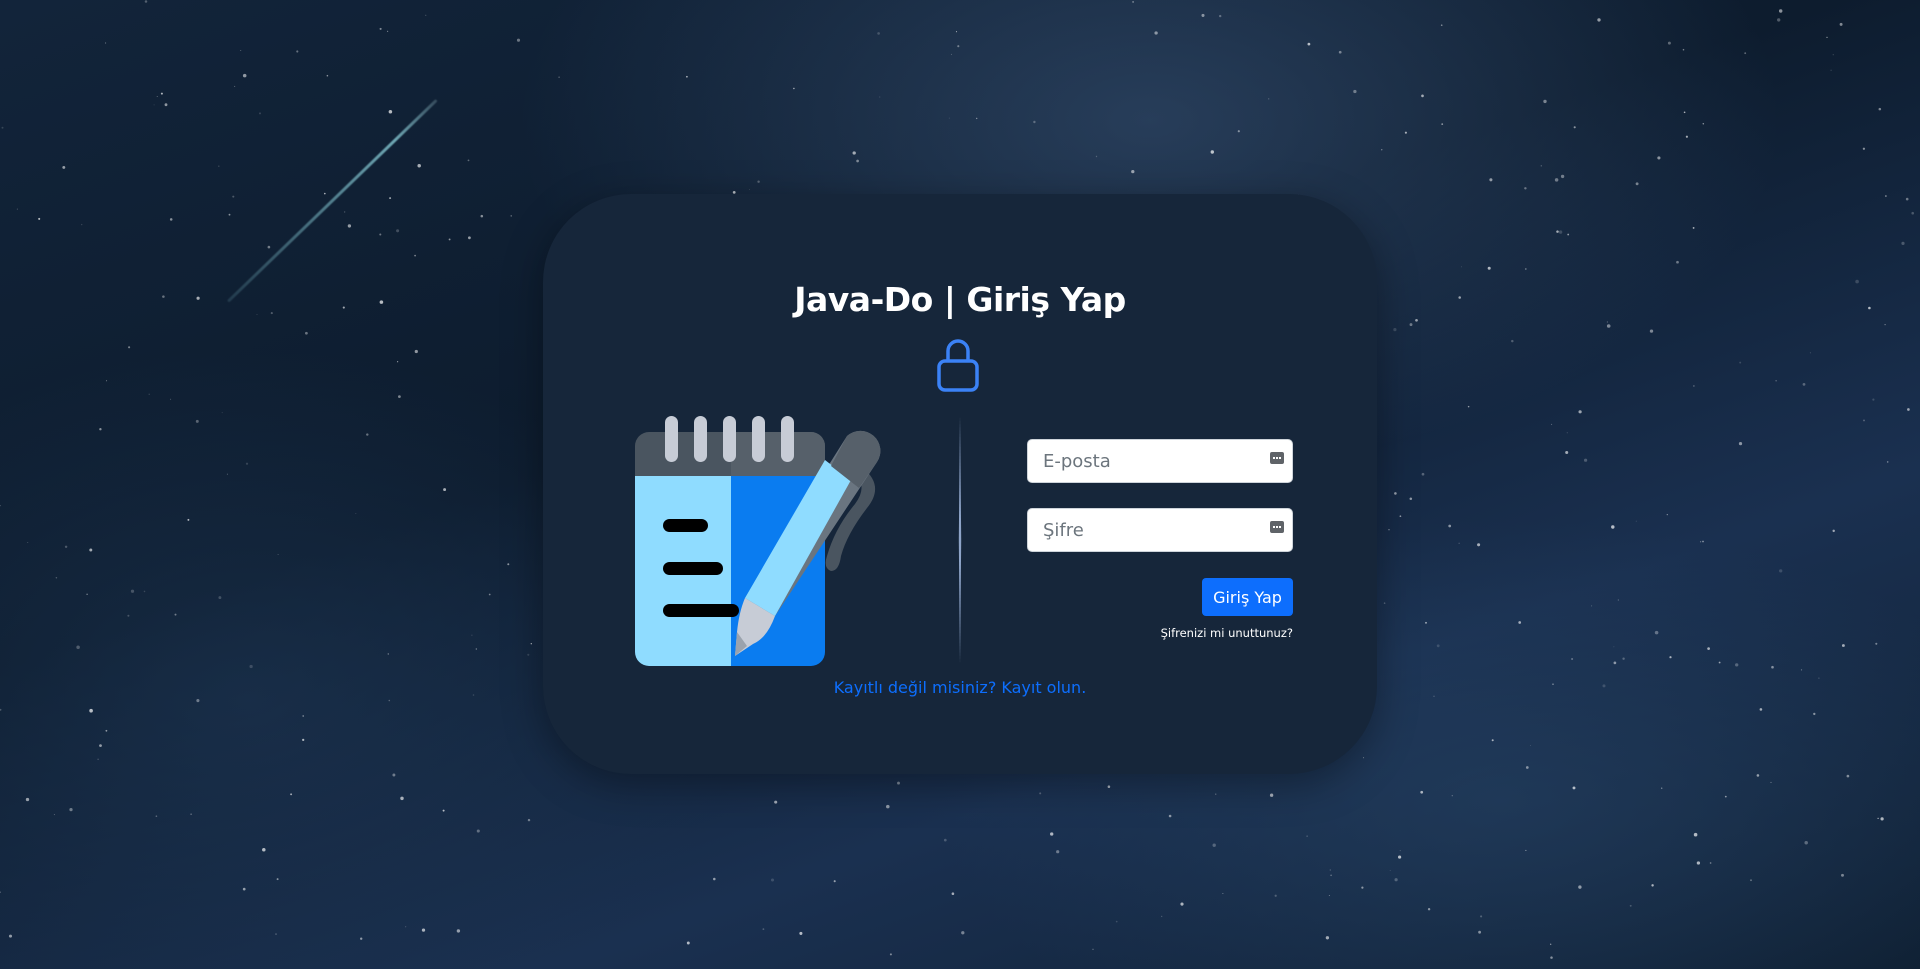 The height and width of the screenshot is (969, 1920). I want to click on register-link: Kayıtlı değil misiniz? Kayıt olun., so click(960, 687).